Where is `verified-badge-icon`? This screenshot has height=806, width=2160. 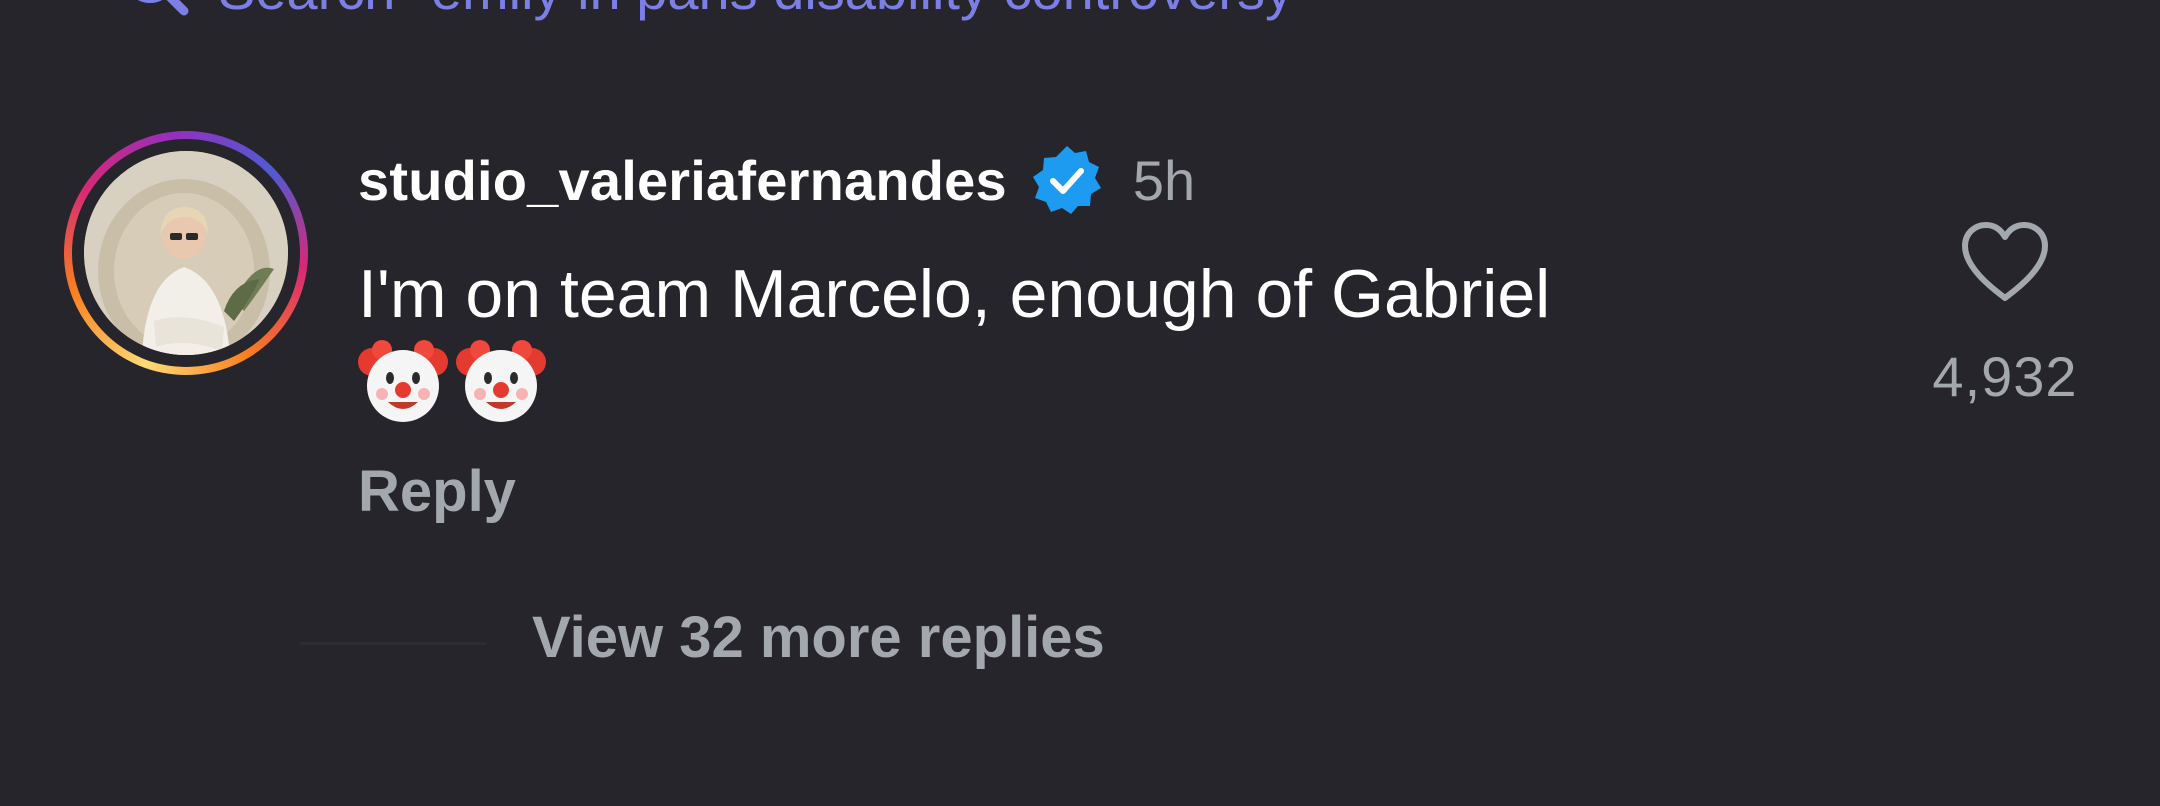 verified-badge-icon is located at coordinates (1067, 180).